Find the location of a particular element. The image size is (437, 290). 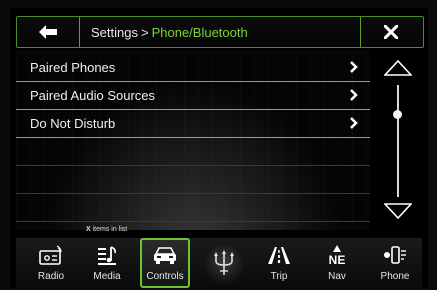

items-count-value: X is located at coordinates (88, 229).